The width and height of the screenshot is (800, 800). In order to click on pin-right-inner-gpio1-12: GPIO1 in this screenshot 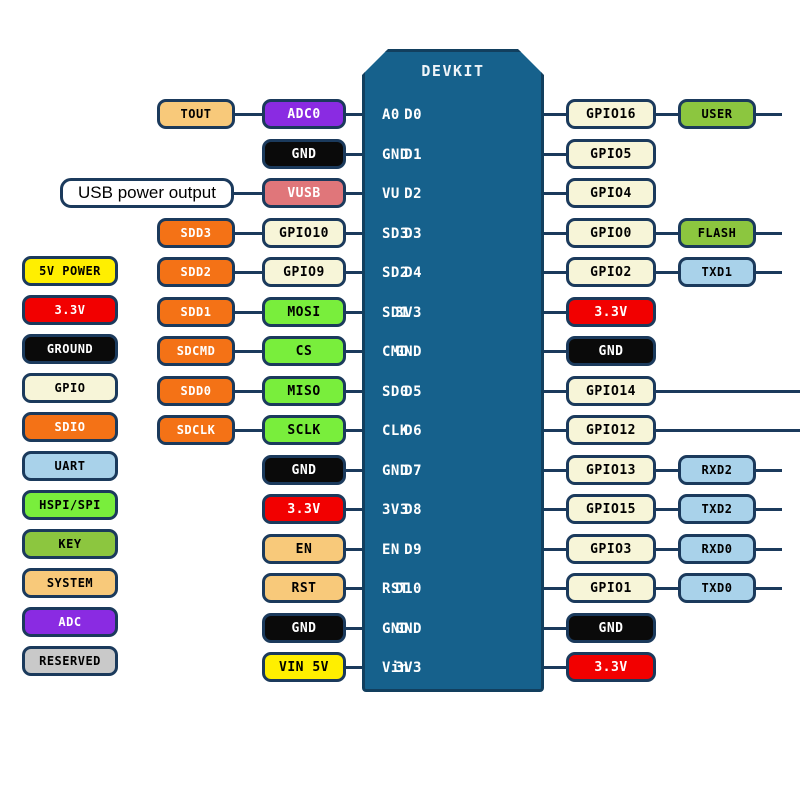, I will do `click(611, 588)`.